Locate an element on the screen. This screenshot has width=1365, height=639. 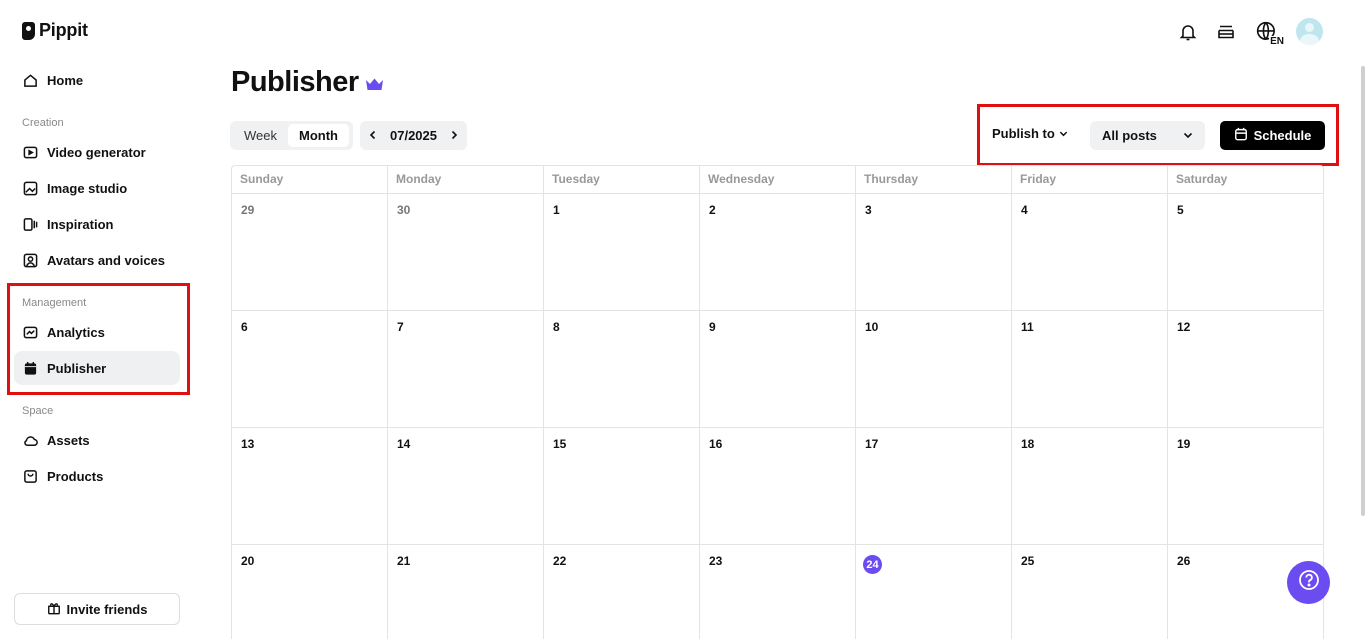
language-globe-icon: EN is located at coordinates (1268, 33).